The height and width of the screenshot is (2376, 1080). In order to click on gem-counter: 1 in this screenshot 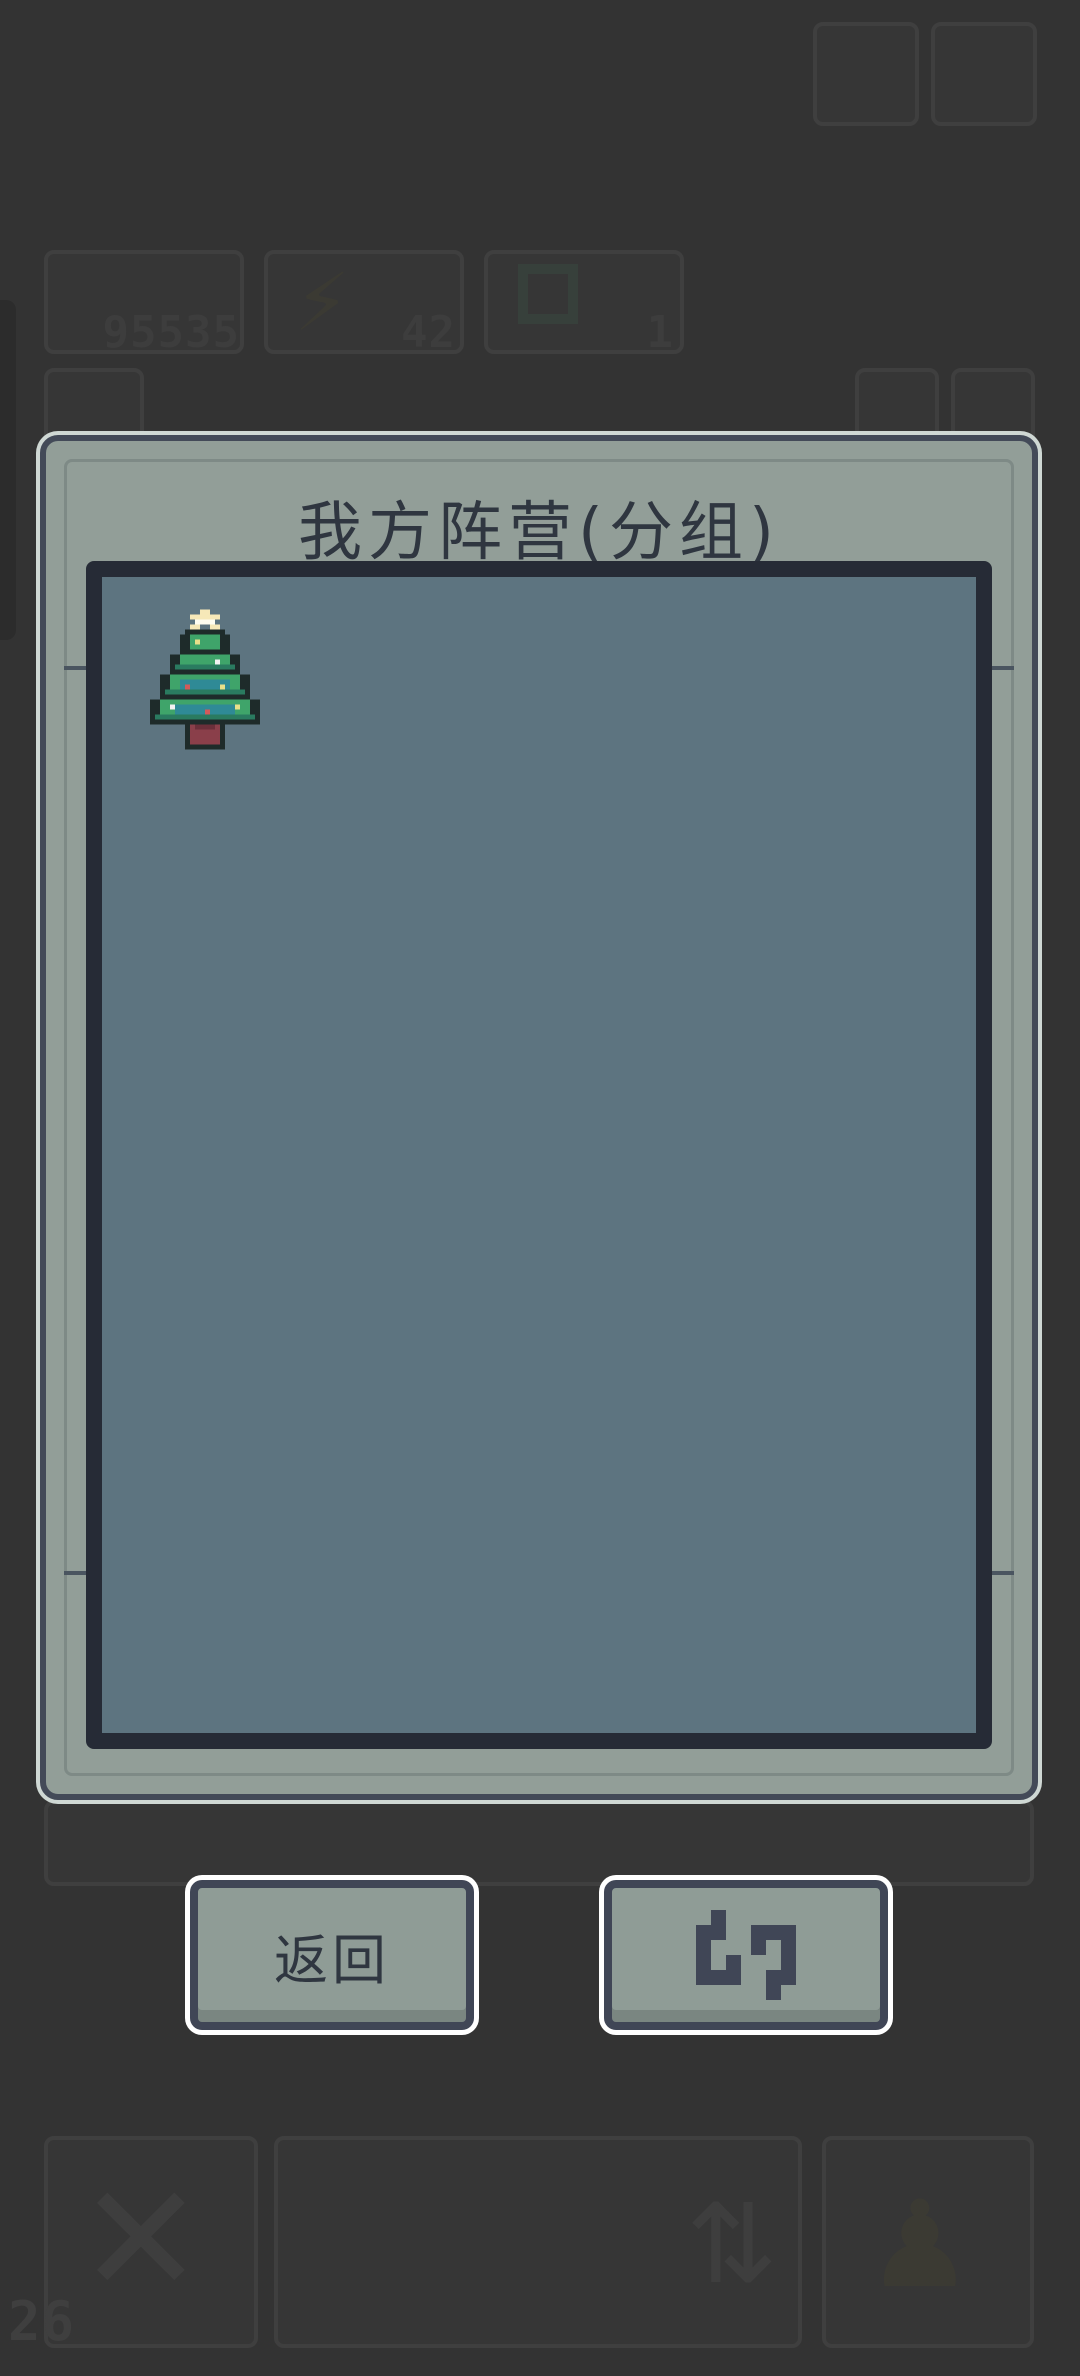, I will do `click(584, 304)`.